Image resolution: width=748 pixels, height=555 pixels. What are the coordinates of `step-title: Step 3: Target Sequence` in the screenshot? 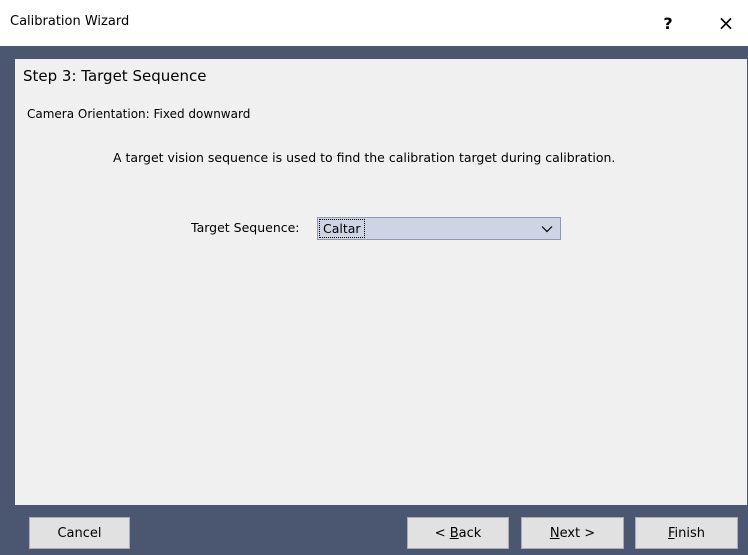 It's located at (115, 76).